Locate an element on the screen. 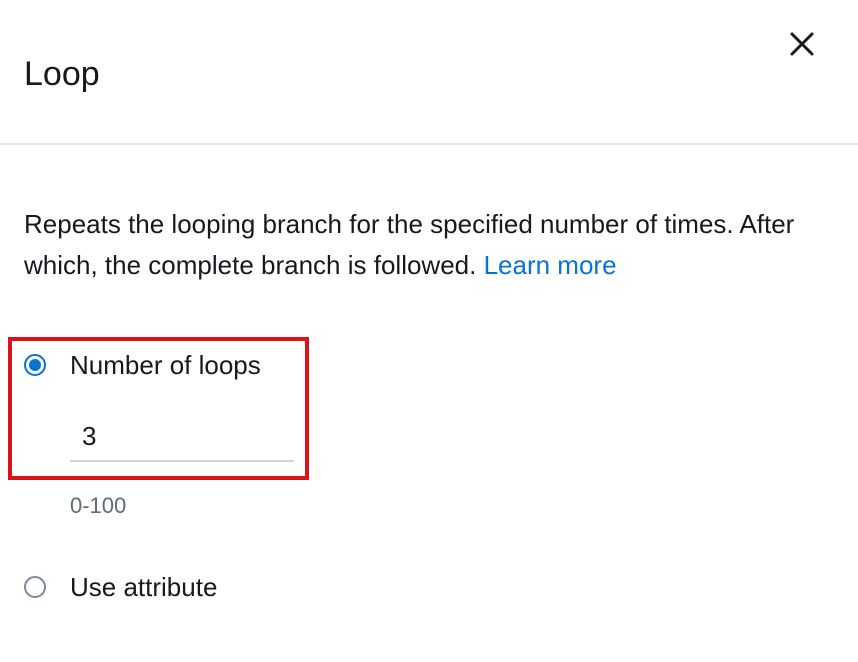 Image resolution: width=858 pixels, height=662 pixels. close-button is located at coordinates (802, 44).